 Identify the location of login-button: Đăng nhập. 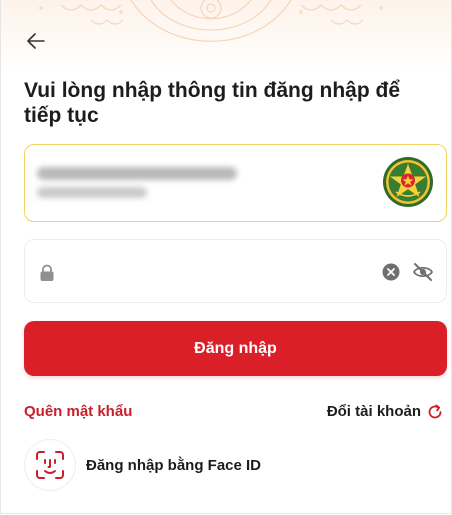
(235, 348).